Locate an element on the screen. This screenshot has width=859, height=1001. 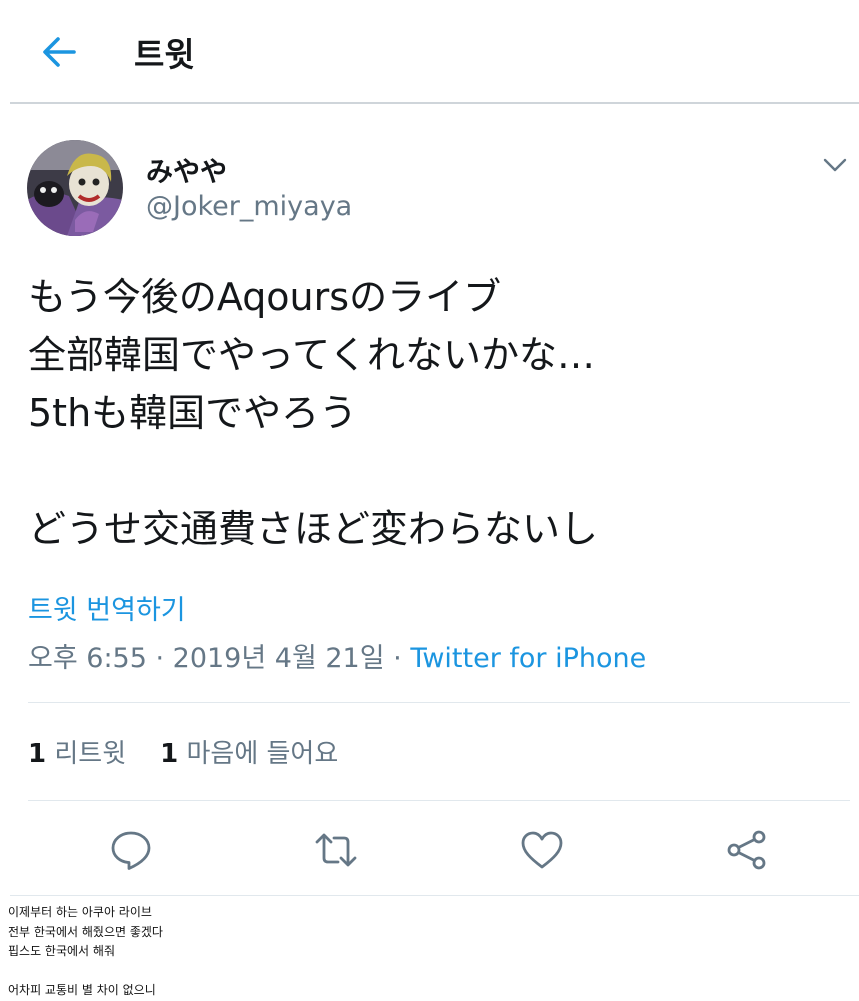
display-name: みやや is located at coordinates (186, 169).